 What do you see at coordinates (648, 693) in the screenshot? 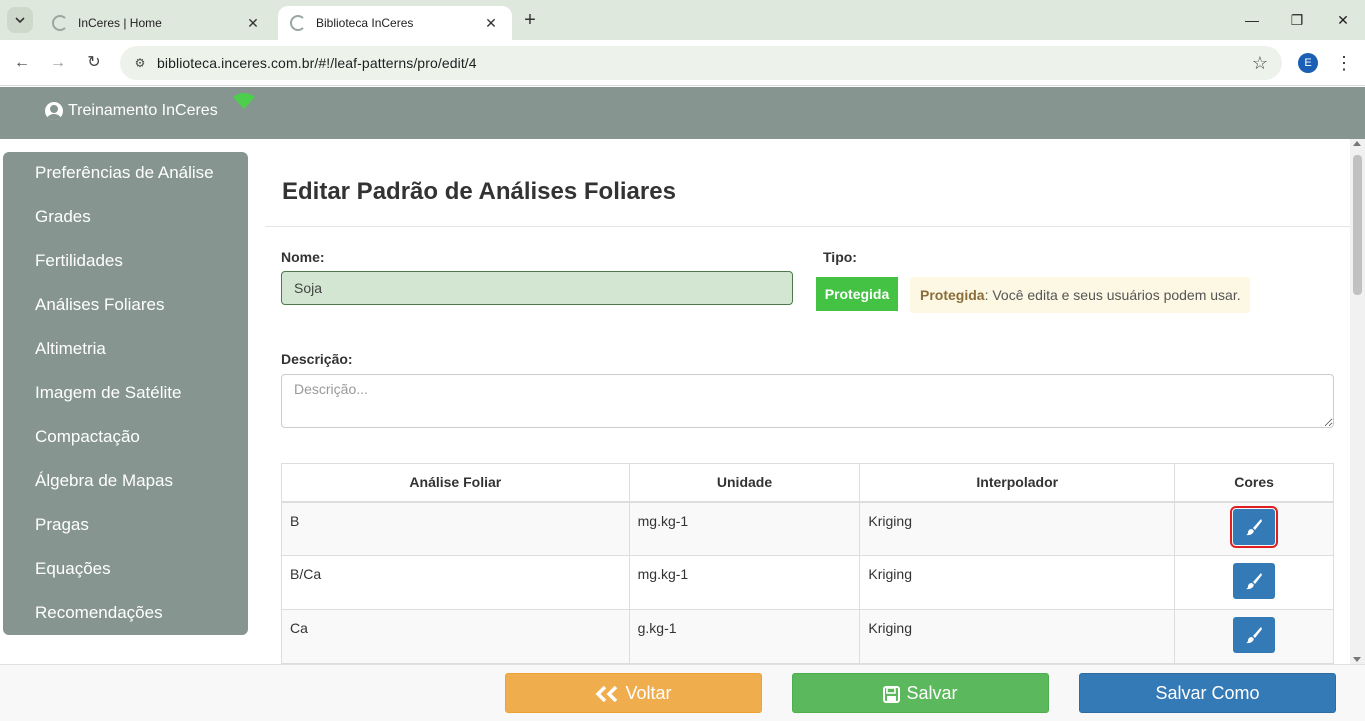
I see `back-label: Voltar` at bounding box center [648, 693].